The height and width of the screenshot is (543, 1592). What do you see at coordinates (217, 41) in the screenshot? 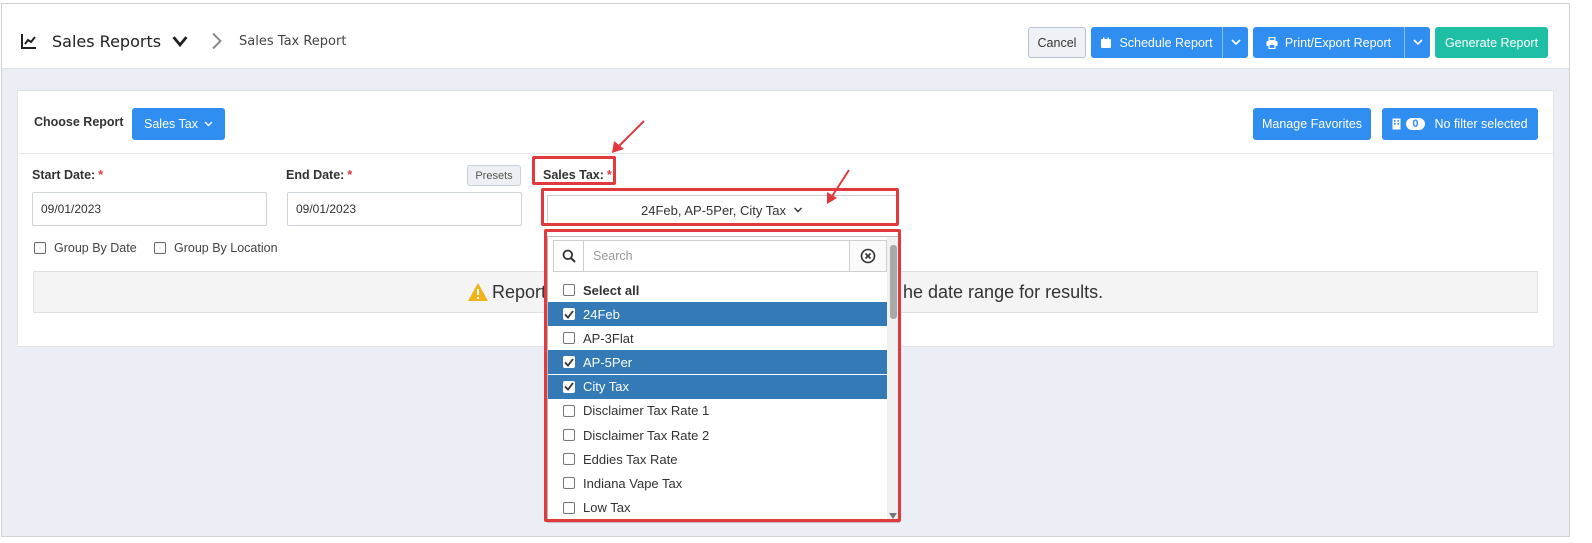
I see `chevron-right-icon` at bounding box center [217, 41].